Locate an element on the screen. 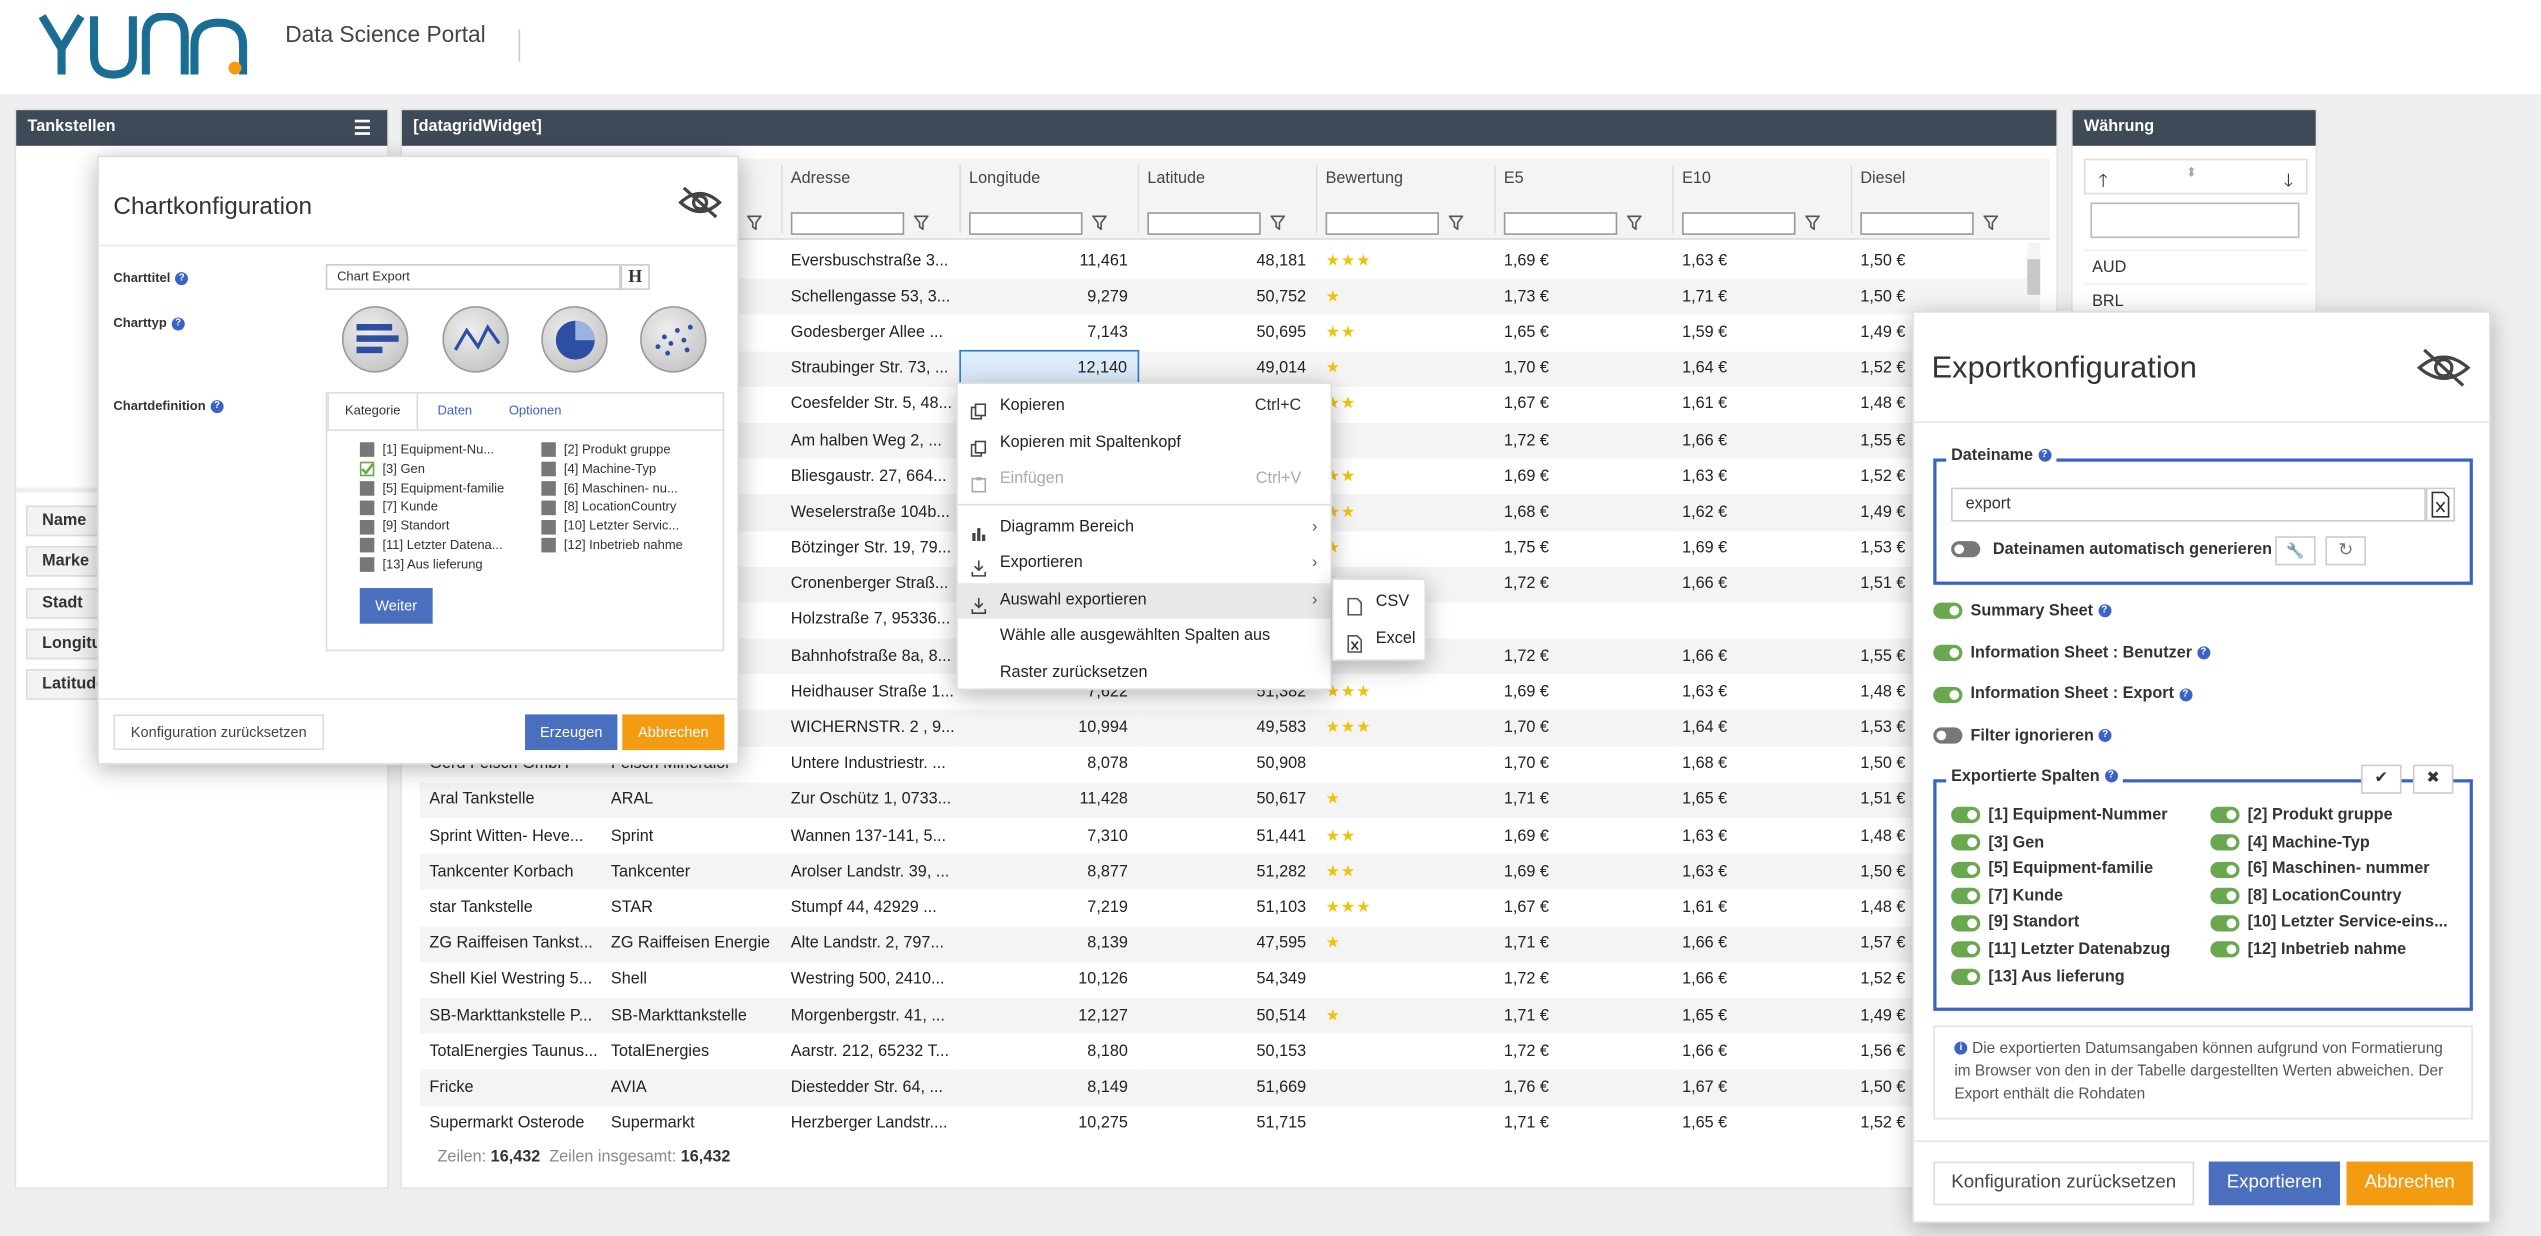 The image size is (2541, 1236). table-cell: ★★ is located at coordinates (1405, 405).